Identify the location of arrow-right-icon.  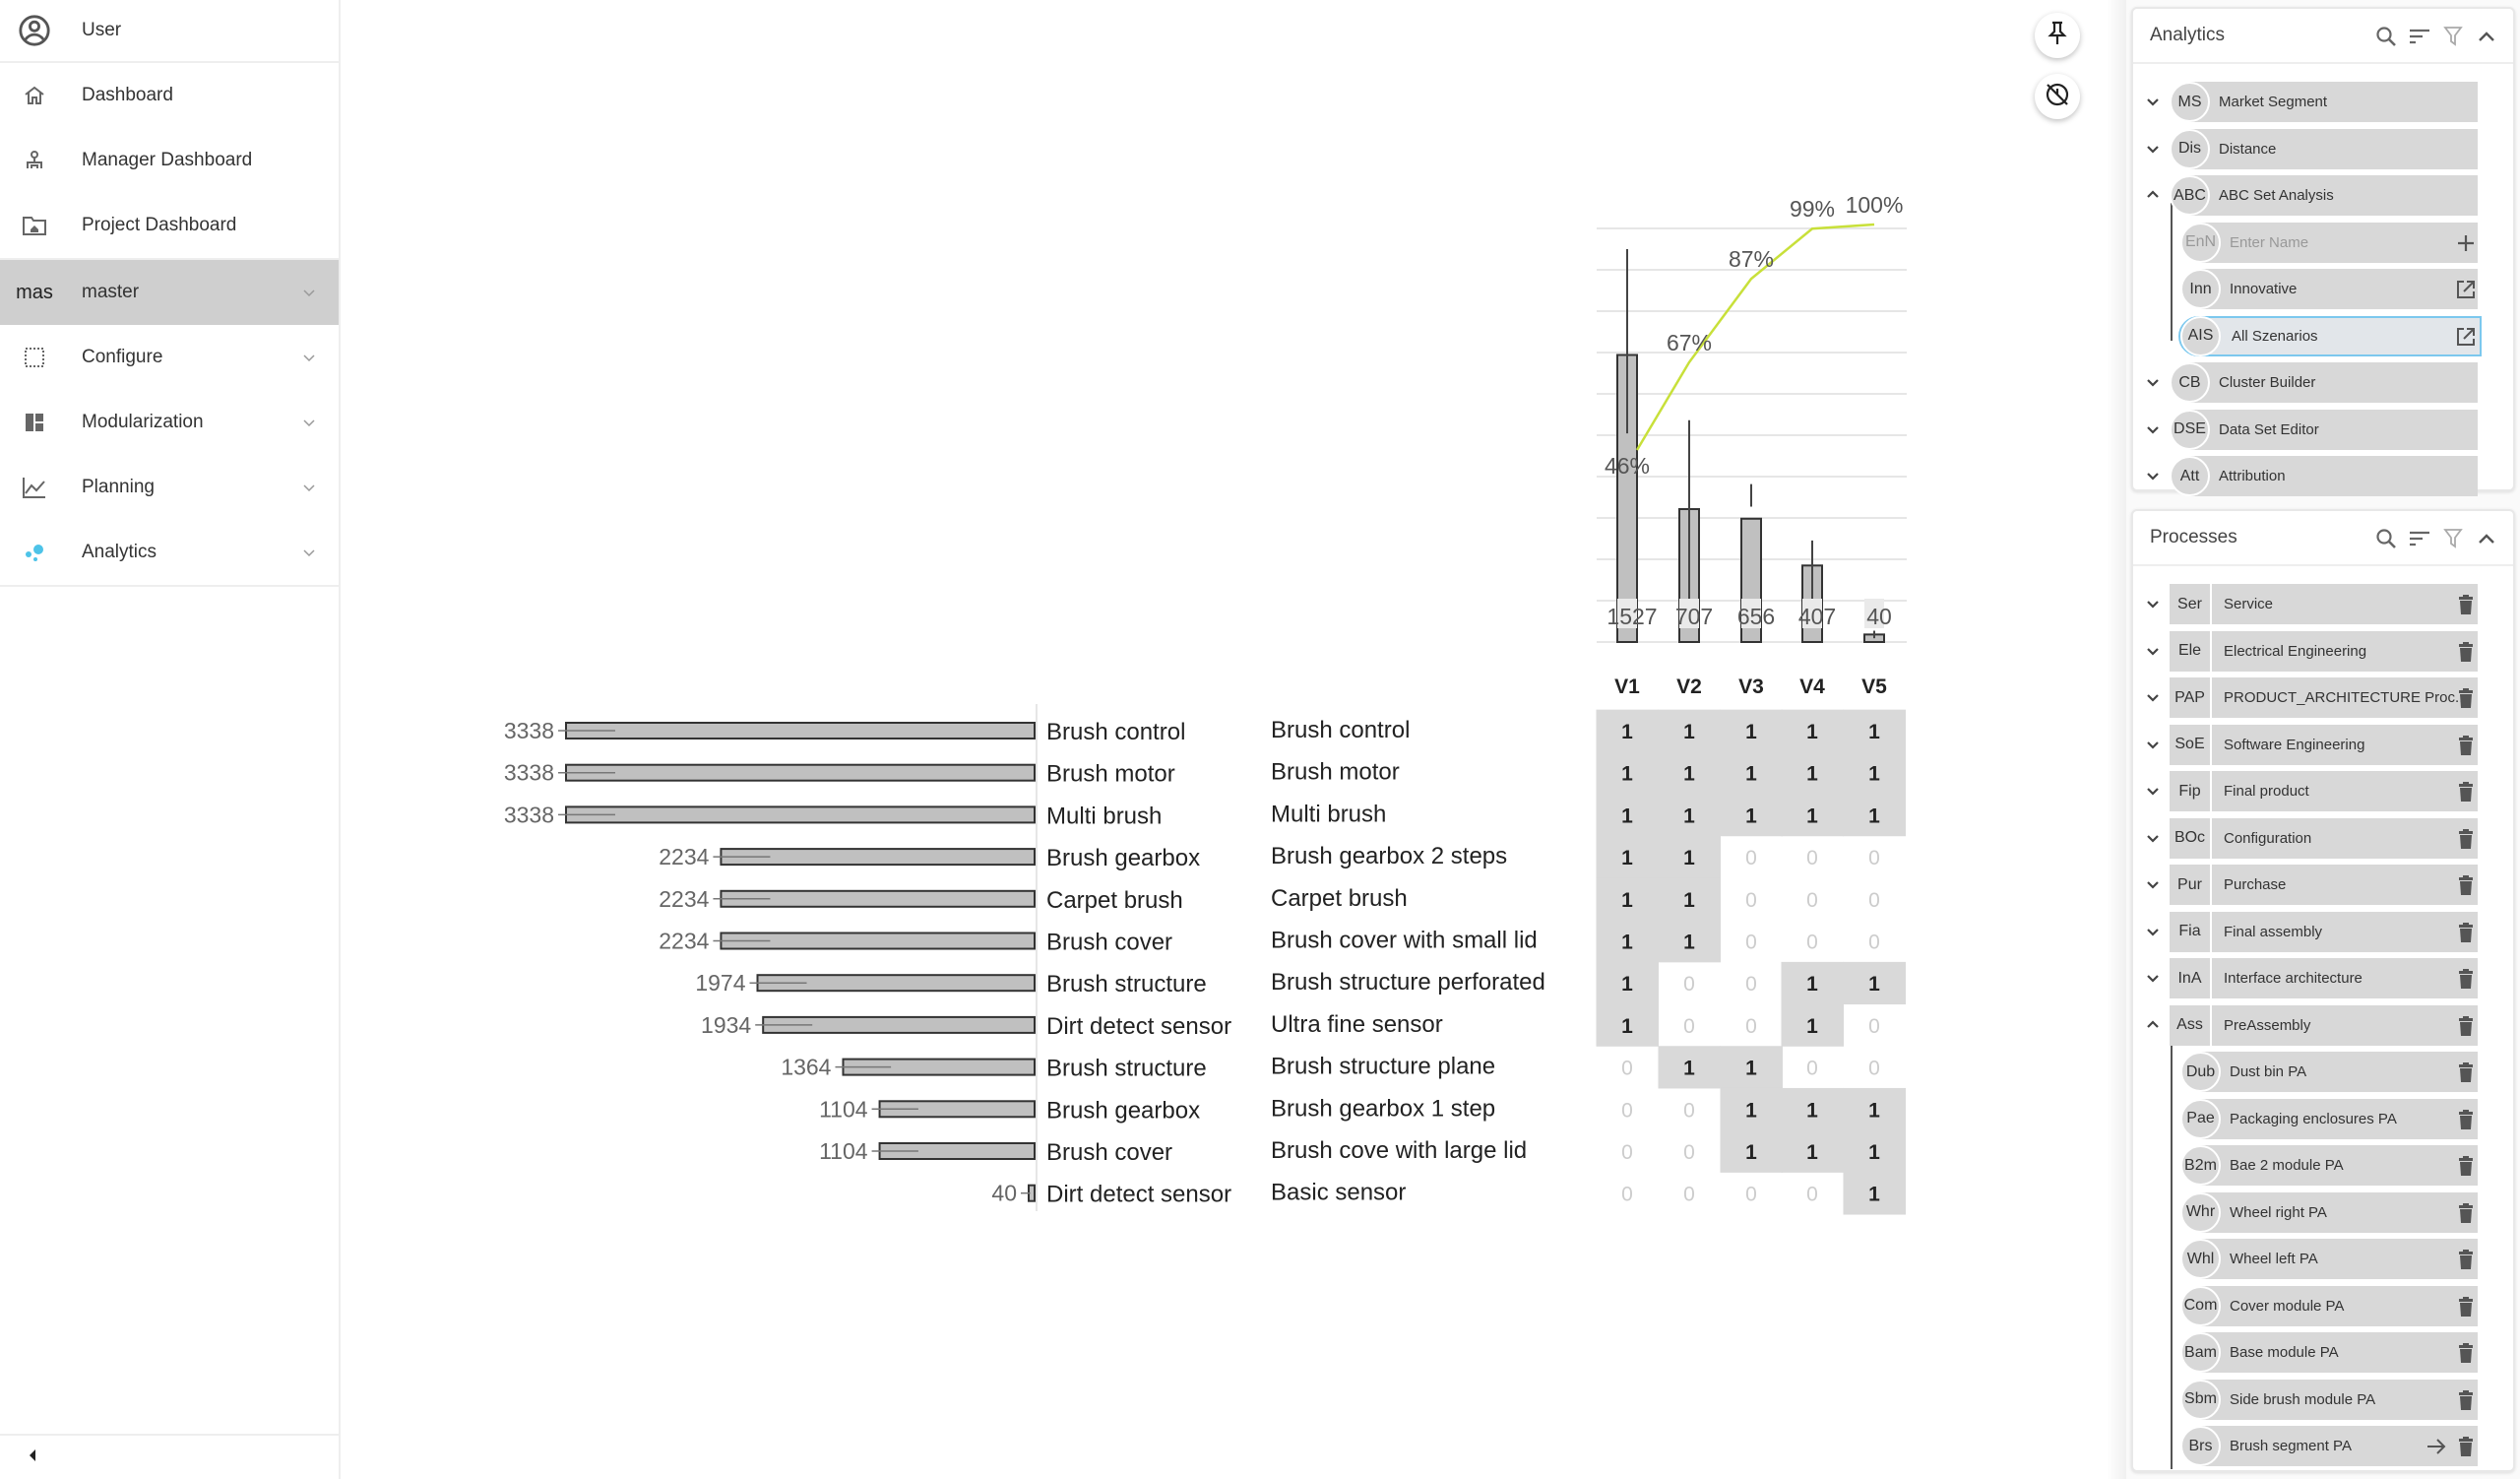
(2436, 1447).